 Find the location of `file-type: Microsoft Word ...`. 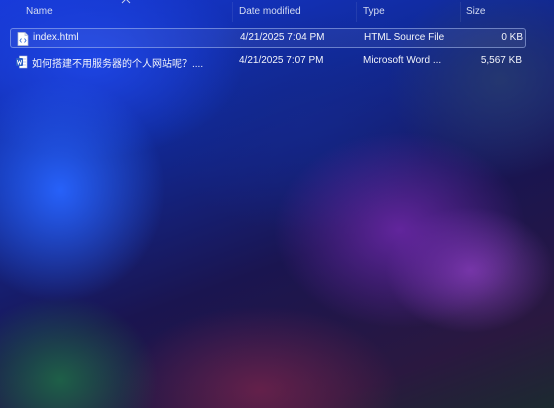

file-type: Microsoft Word ... is located at coordinates (402, 60).